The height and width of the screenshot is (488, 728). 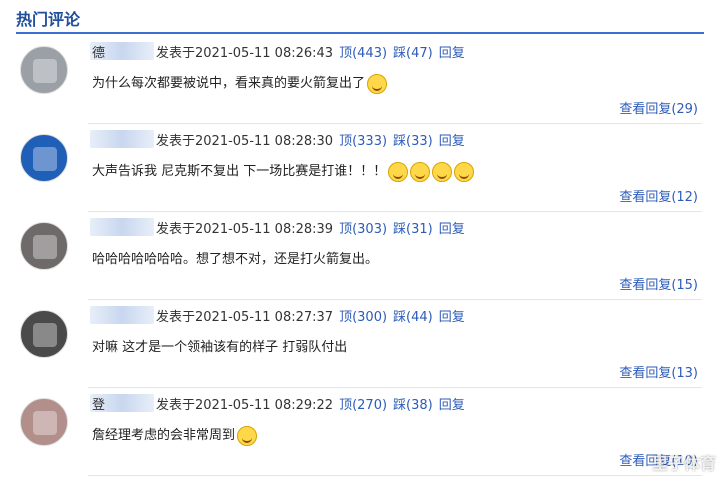 I want to click on upvote-link: 顶(443), so click(x=363, y=53).